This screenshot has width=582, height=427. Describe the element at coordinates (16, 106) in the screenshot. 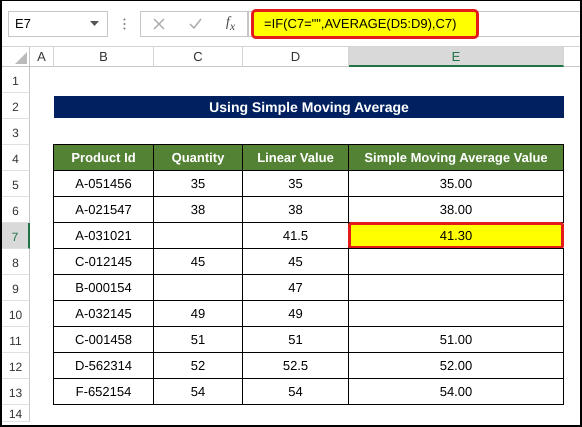

I see `row-header: 2` at that location.